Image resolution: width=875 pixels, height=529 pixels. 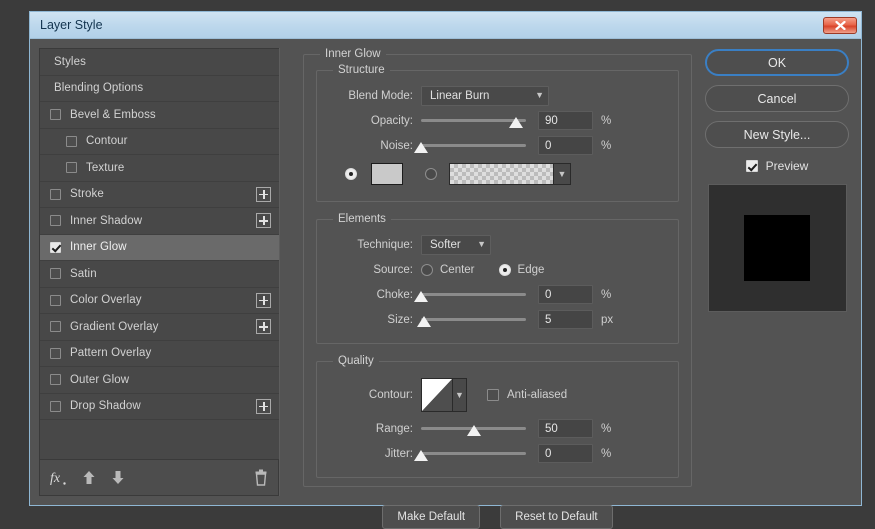 What do you see at coordinates (385, 244) in the screenshot?
I see `technique-label: Technique:` at bounding box center [385, 244].